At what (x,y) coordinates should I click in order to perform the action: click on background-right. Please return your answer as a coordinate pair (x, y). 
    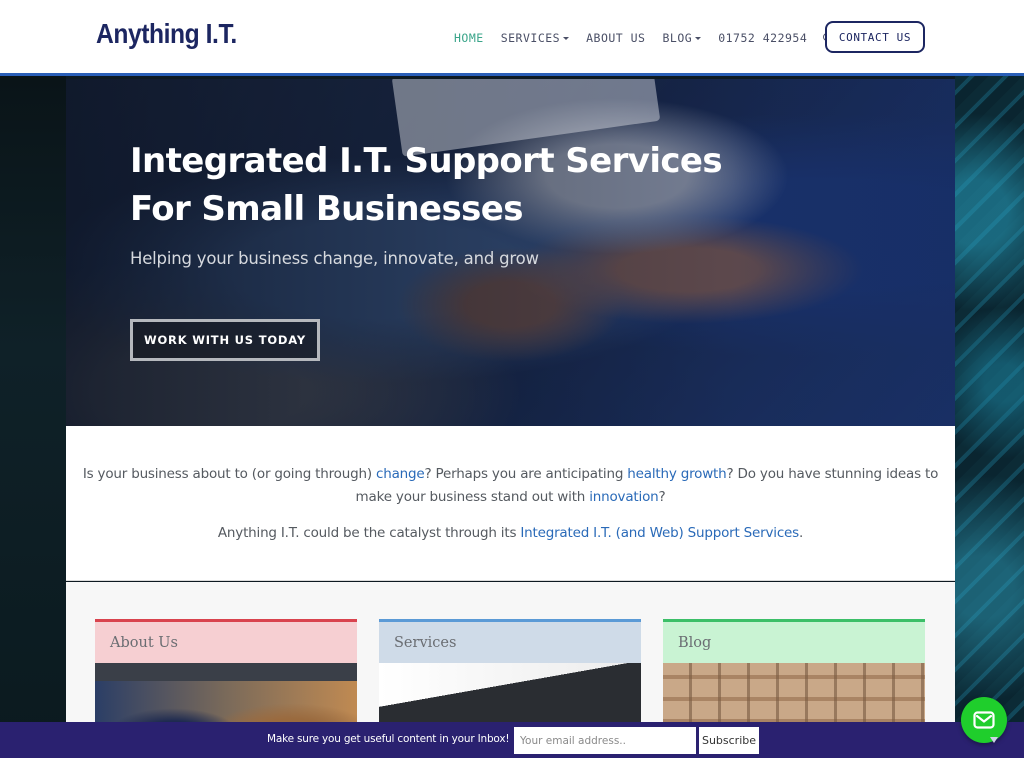
    Looking at the image, I should click on (989, 417).